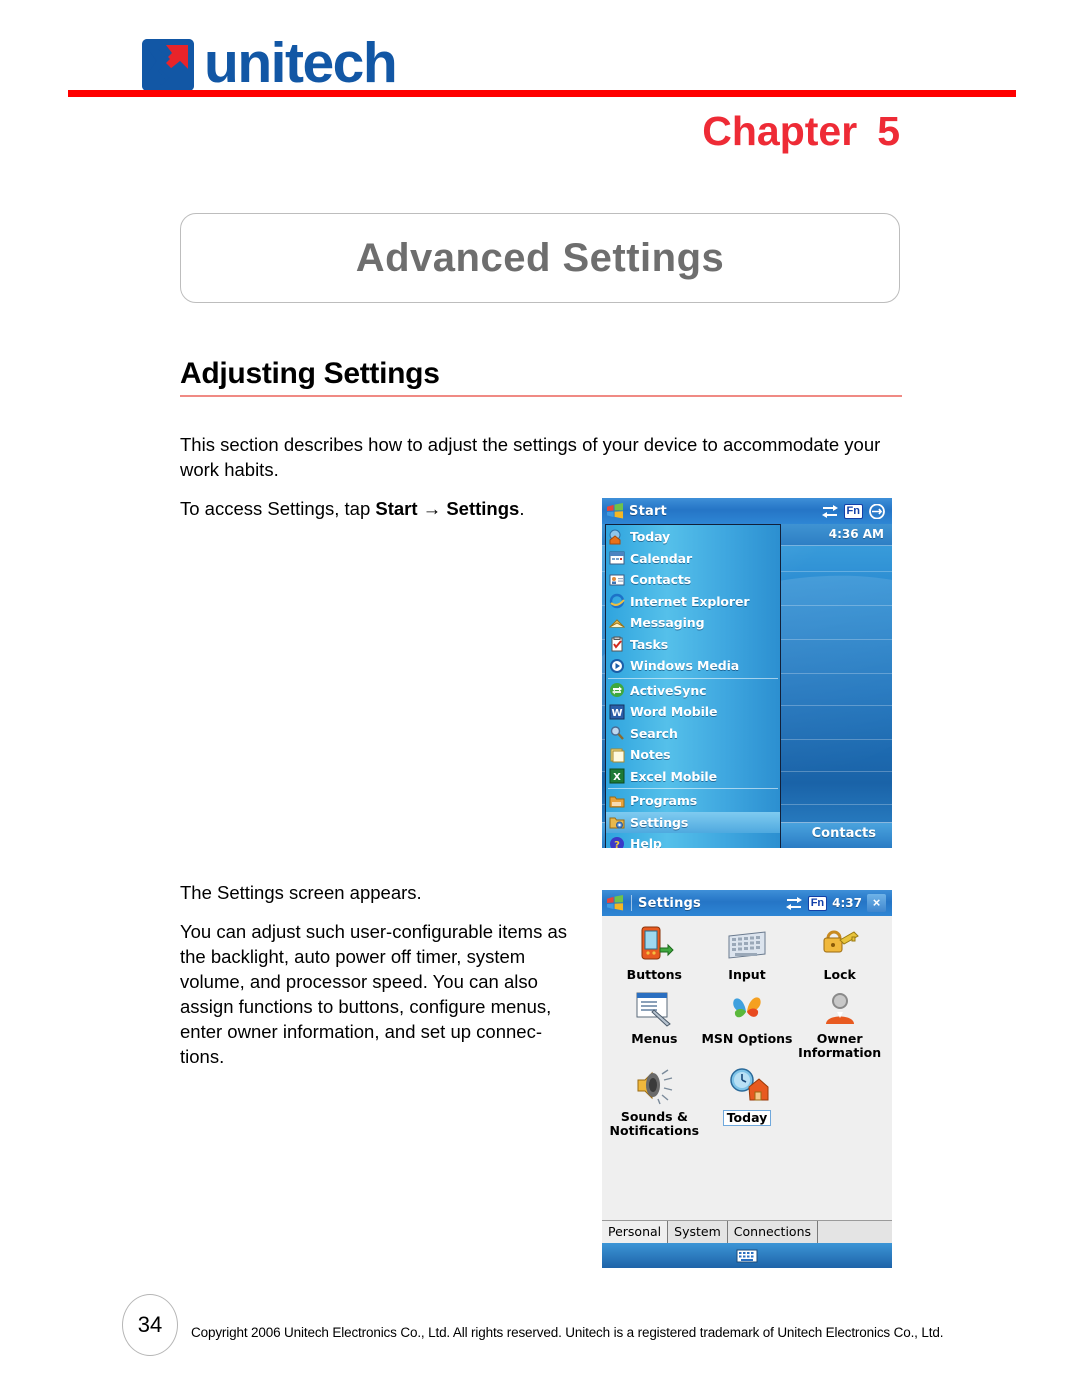  Describe the element at coordinates (840, 1045) in the screenshot. I see `settings-item-label: Owner Information` at that location.